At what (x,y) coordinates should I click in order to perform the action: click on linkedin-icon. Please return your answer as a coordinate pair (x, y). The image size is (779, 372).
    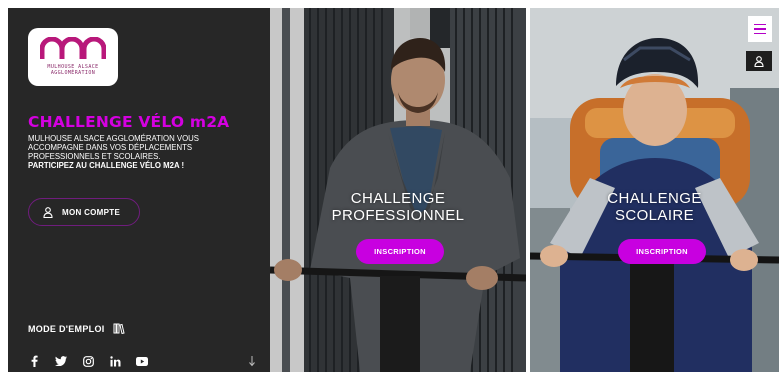
    Looking at the image, I should click on (115, 361).